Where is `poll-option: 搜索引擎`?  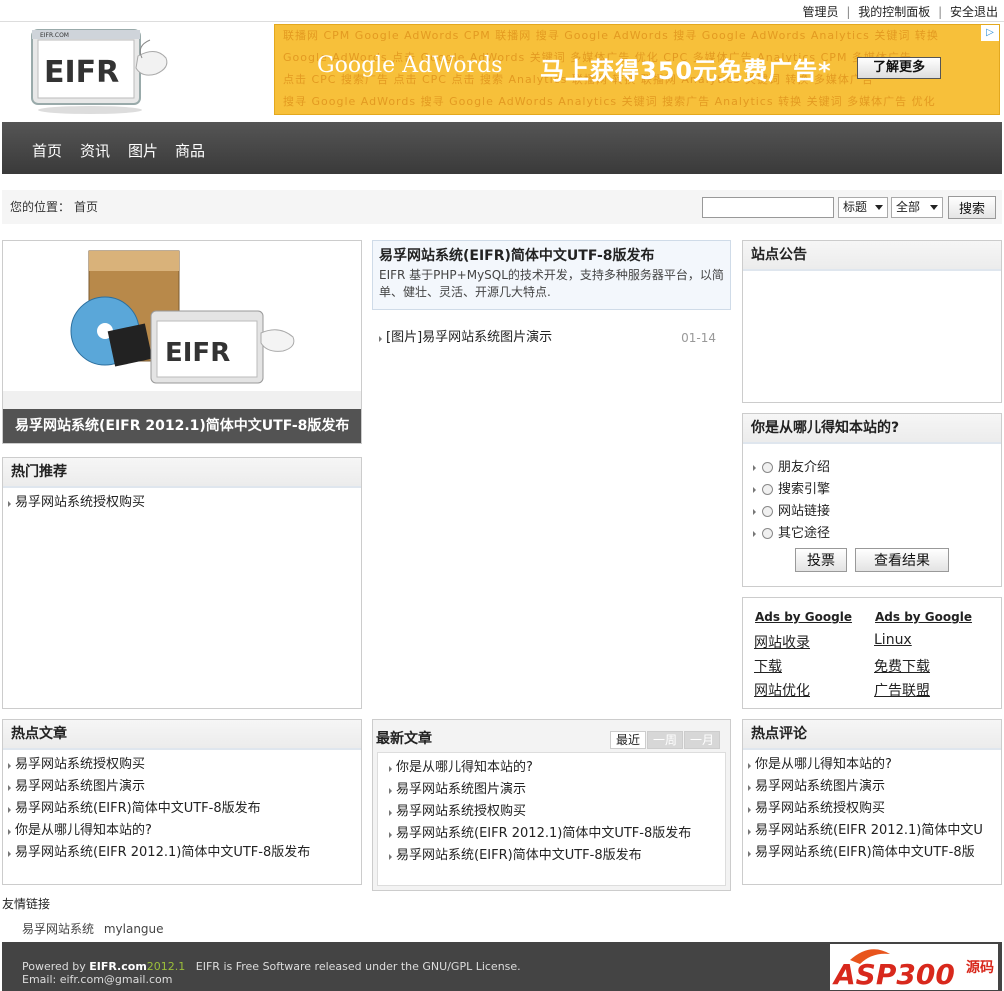
poll-option: 搜索引擎 is located at coordinates (791, 490).